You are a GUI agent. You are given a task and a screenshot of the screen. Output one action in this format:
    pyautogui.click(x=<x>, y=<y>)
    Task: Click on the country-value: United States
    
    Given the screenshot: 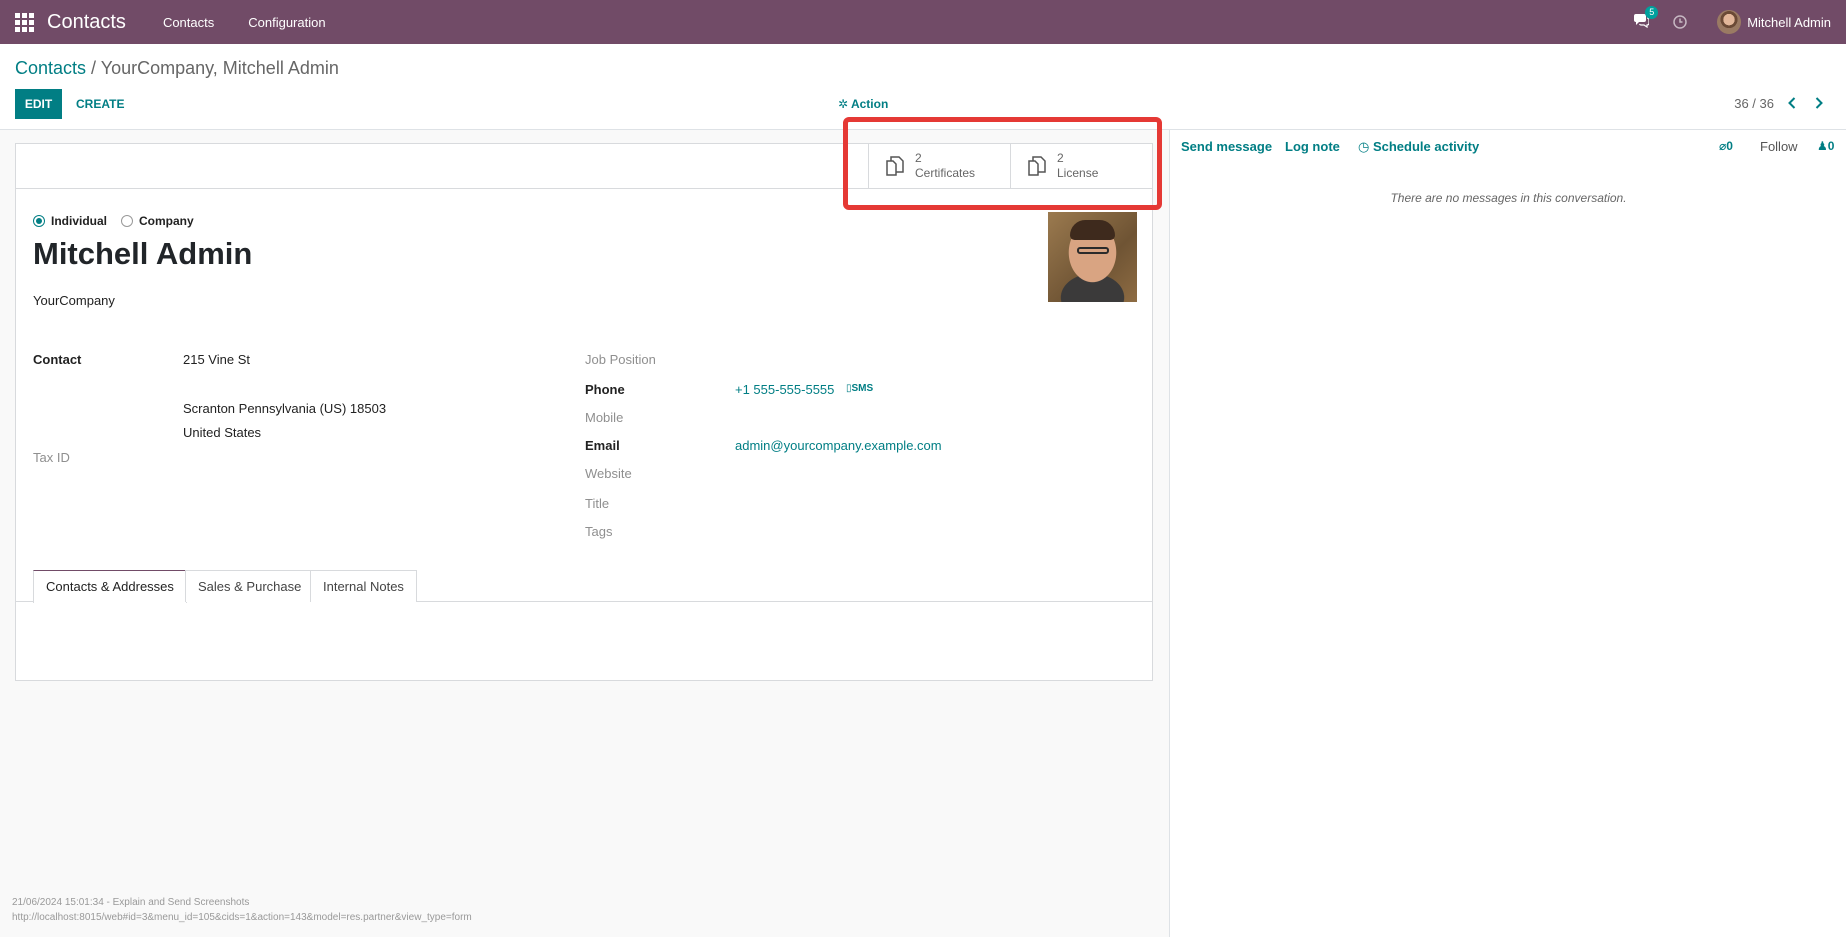 What is the action you would take?
    pyautogui.click(x=222, y=432)
    